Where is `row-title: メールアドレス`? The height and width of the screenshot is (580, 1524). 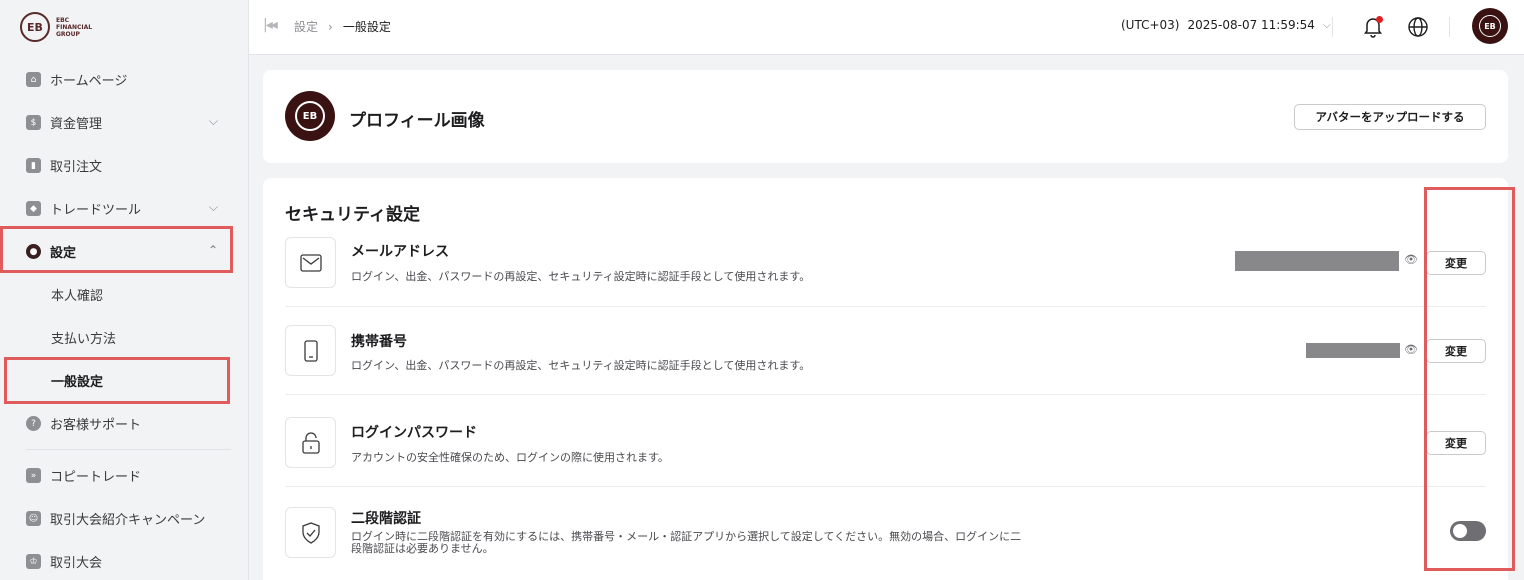 row-title: メールアドレス is located at coordinates (400, 252).